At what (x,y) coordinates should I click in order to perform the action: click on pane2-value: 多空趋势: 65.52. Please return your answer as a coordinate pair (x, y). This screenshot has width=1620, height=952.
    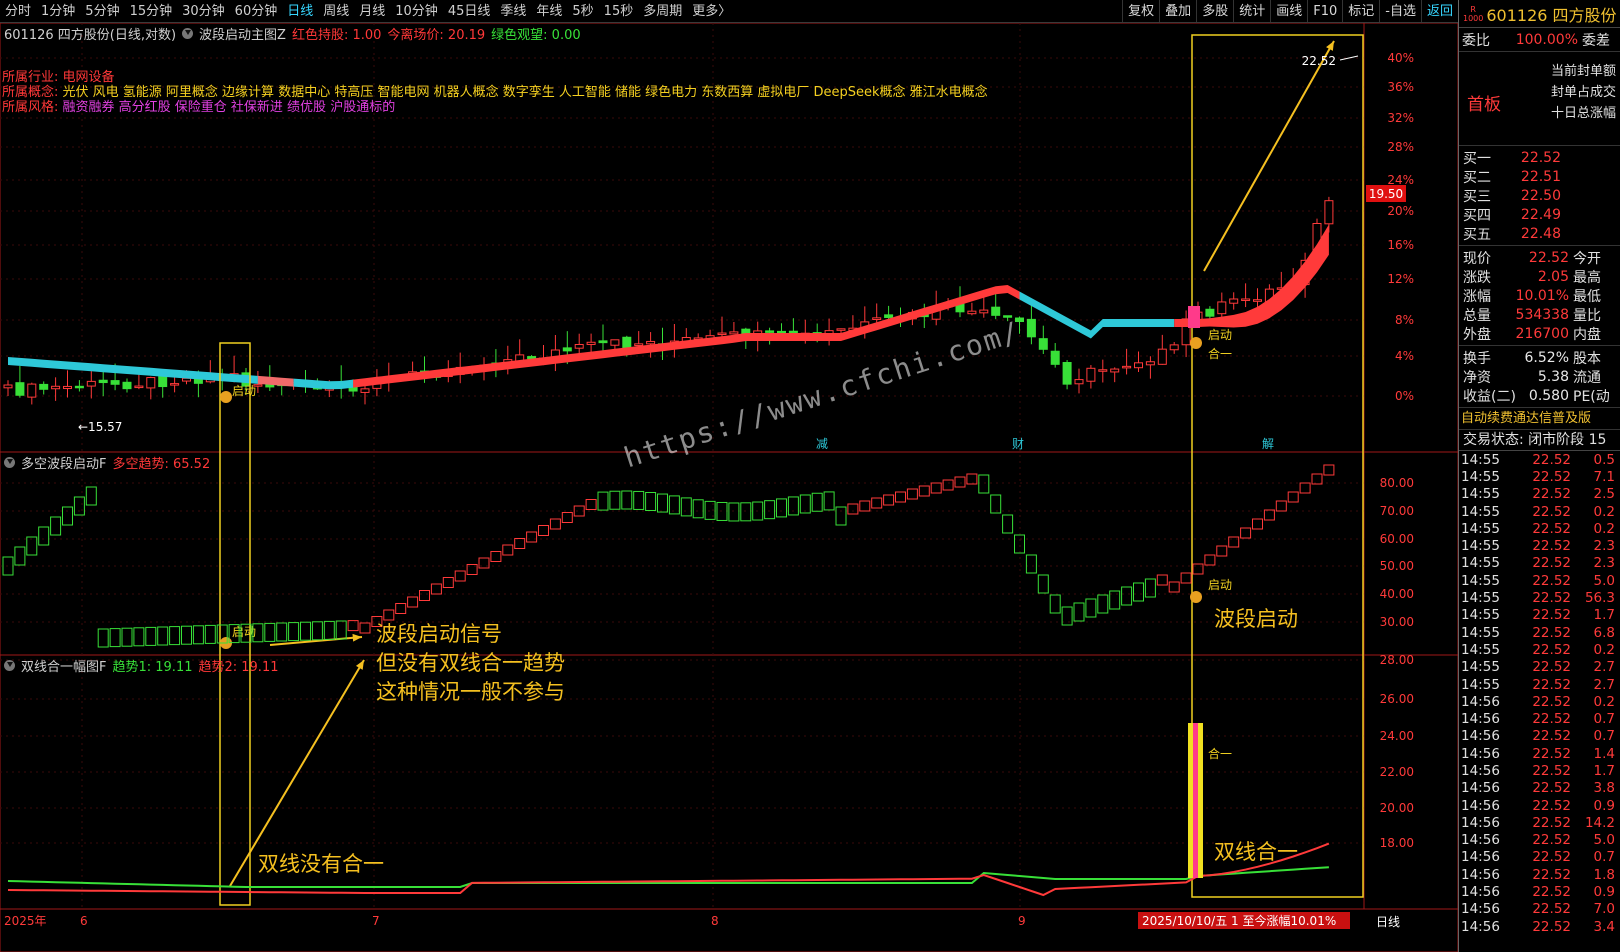
    Looking at the image, I should click on (161, 464).